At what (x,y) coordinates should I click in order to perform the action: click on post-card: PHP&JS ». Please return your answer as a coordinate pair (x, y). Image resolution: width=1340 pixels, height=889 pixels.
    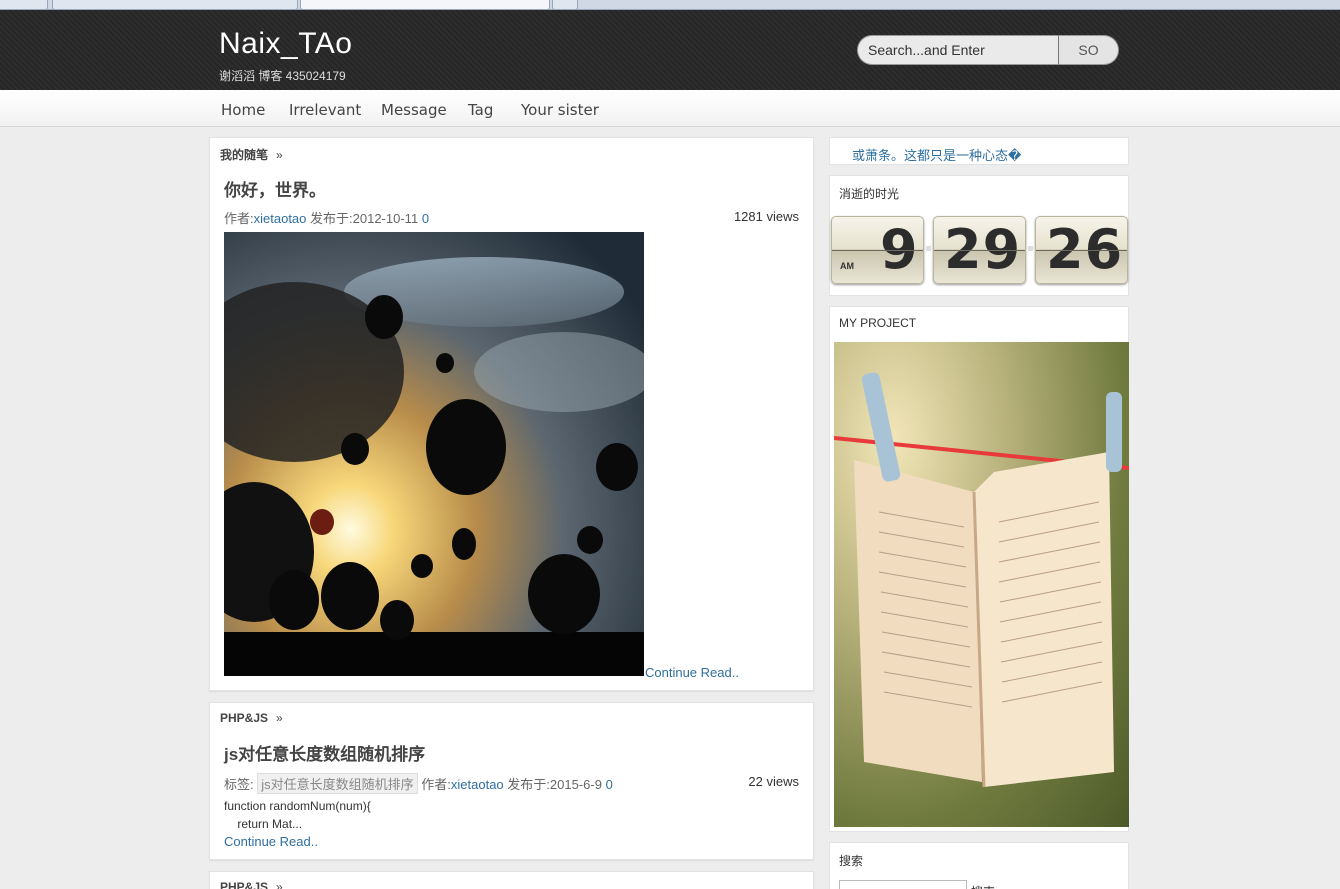
    Looking at the image, I should click on (511, 880).